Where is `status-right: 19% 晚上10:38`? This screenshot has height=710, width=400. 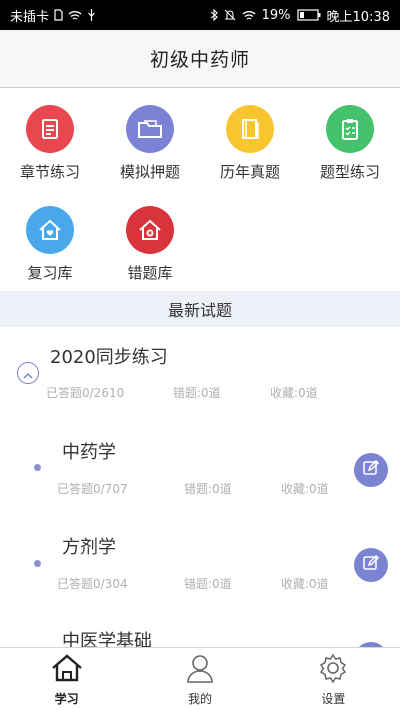 status-right: 19% 晚上10:38 is located at coordinates (300, 15).